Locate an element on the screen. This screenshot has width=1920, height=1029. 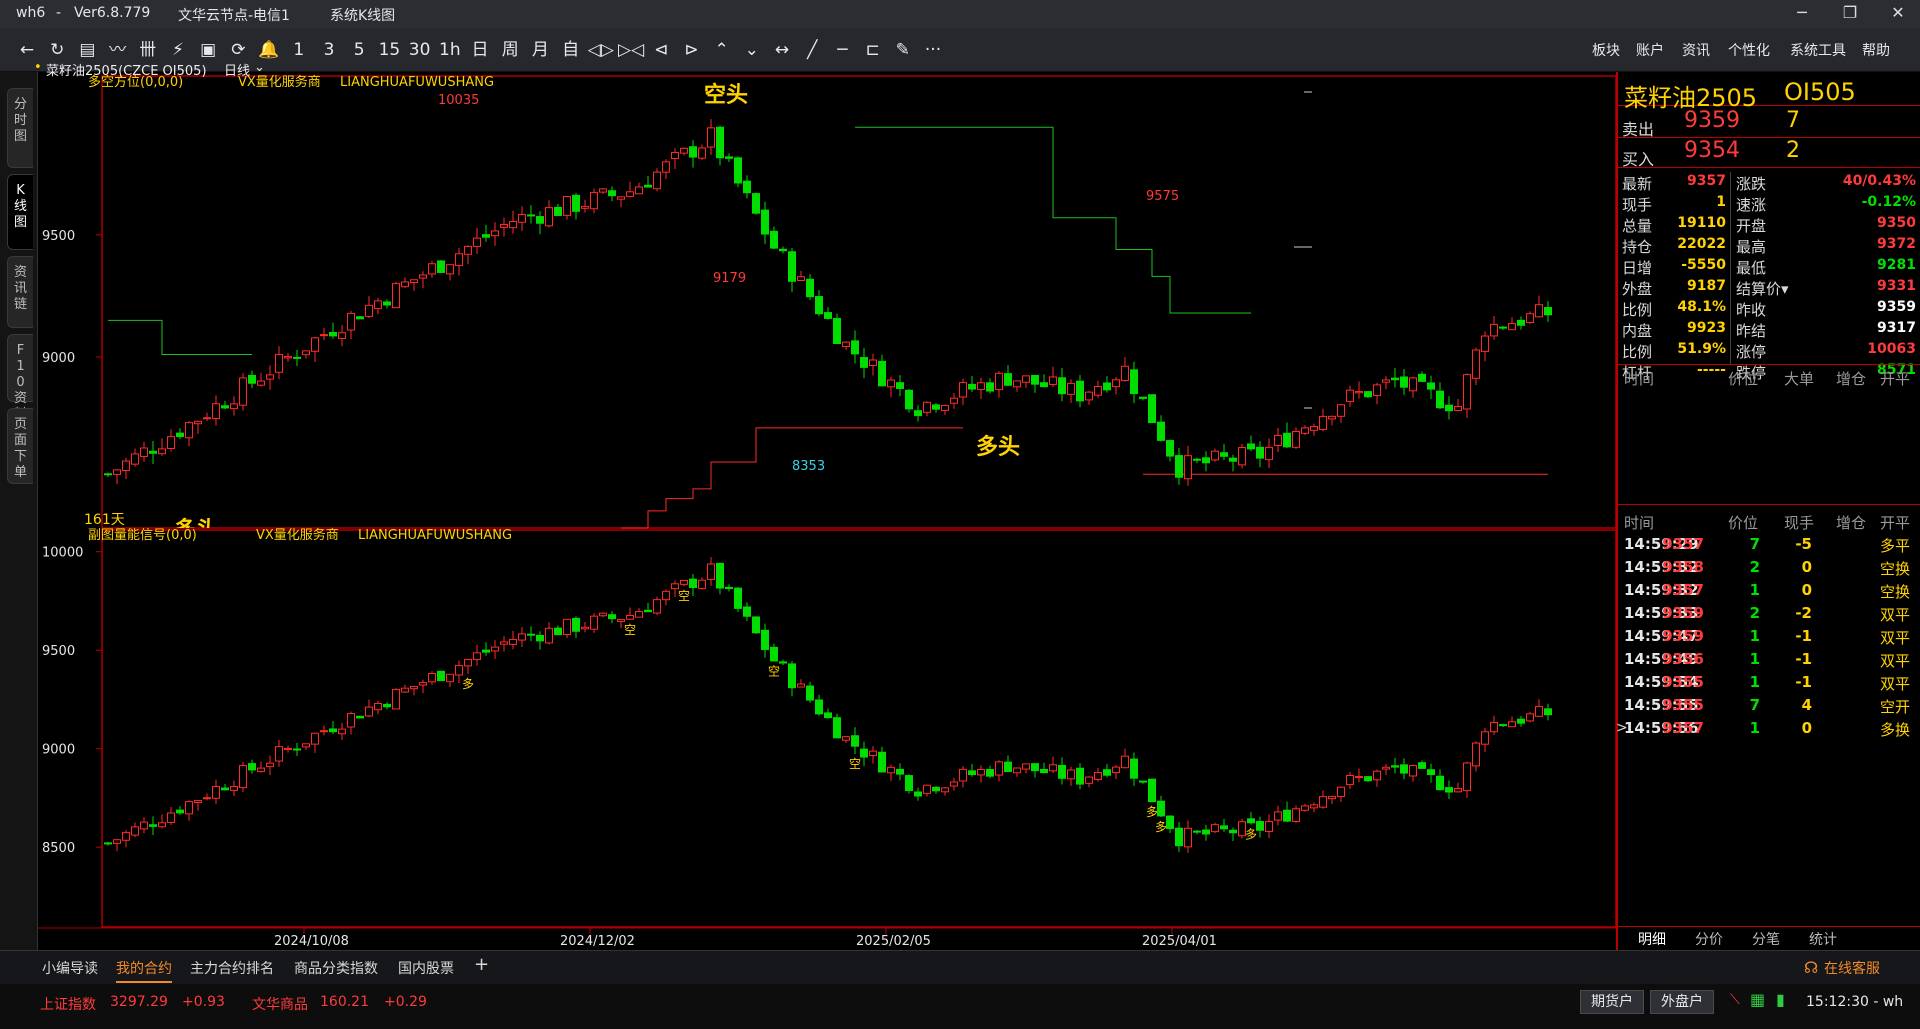
quote-tab-0: 明细 is located at coordinates (1652, 939).